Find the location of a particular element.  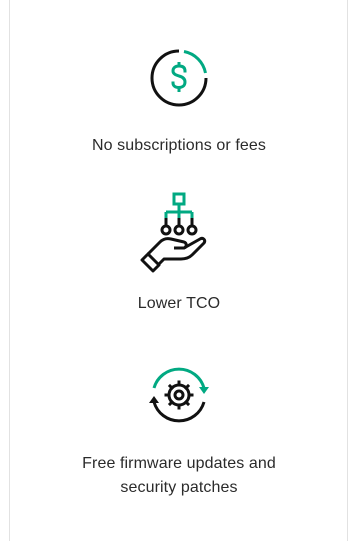

hand-network-icon is located at coordinates (173, 232).